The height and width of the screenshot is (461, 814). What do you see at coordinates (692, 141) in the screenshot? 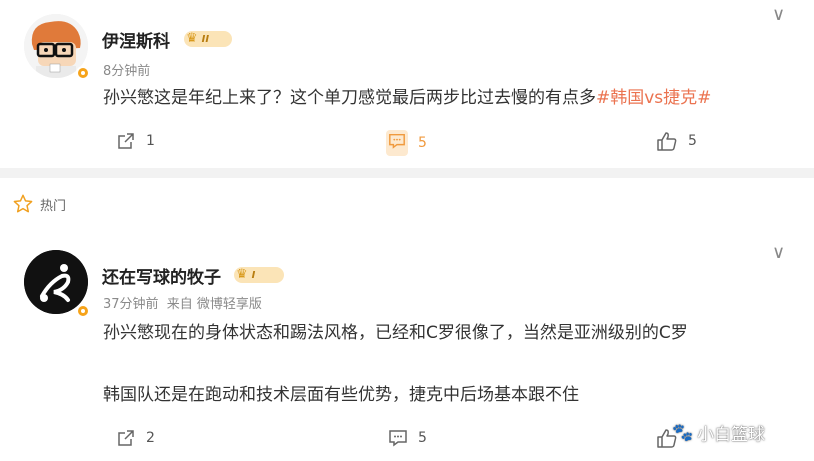
I see `like-count: 5` at bounding box center [692, 141].